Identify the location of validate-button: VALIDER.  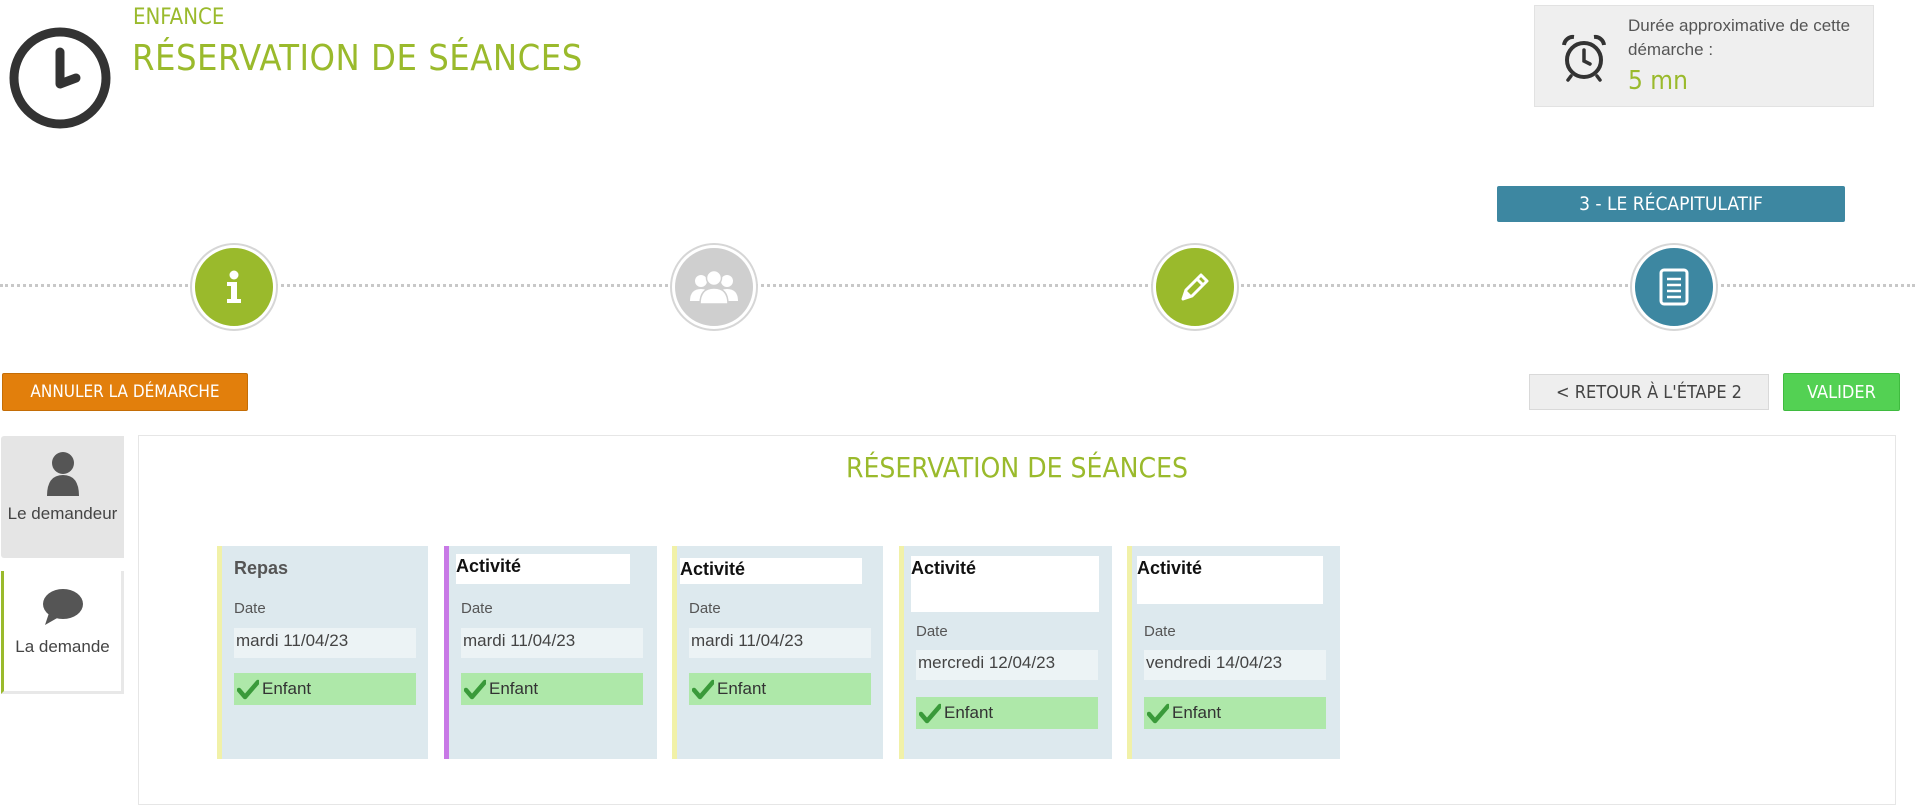
(1841, 392).